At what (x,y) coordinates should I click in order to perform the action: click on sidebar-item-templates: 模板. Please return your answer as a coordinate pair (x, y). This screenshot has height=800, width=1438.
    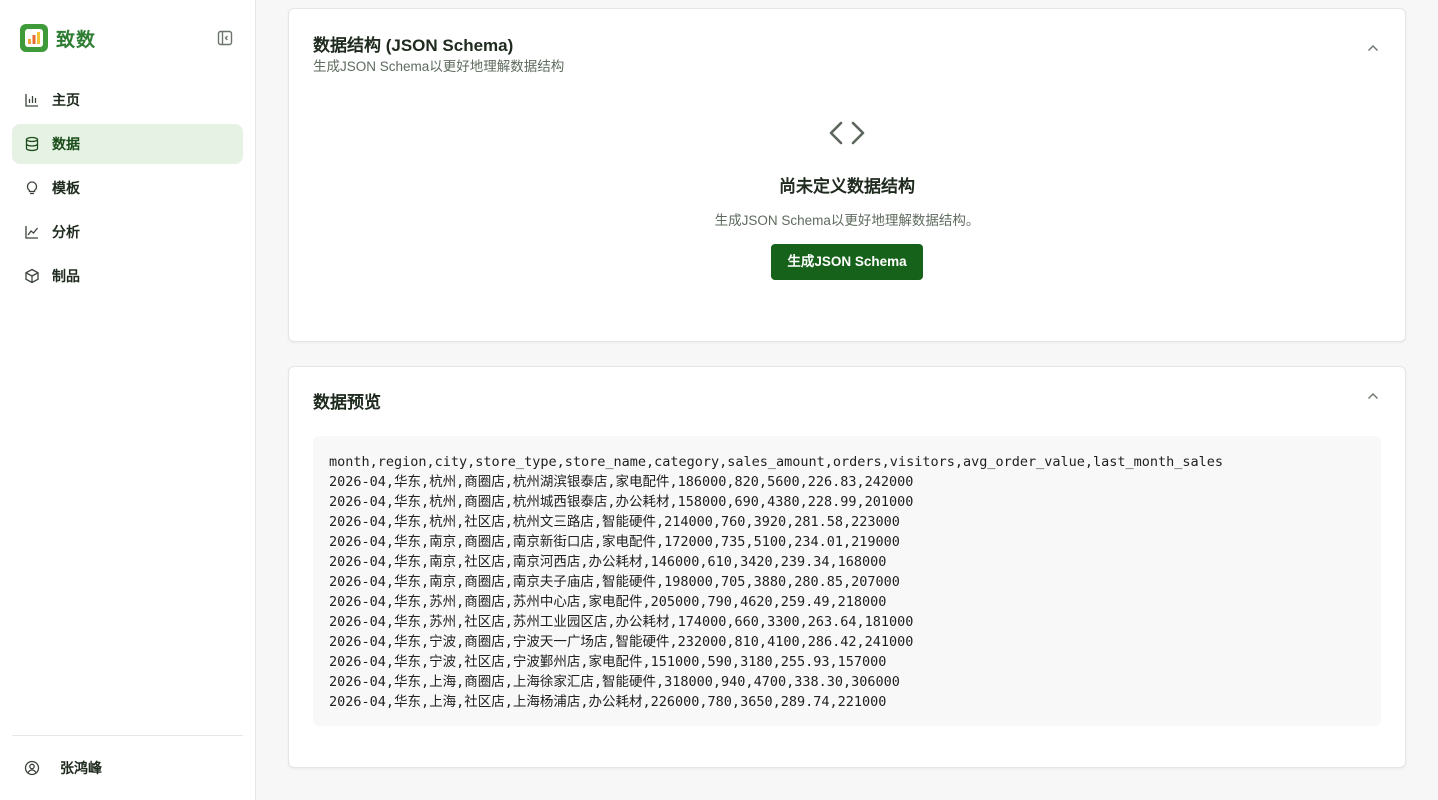
    Looking at the image, I should click on (127, 188).